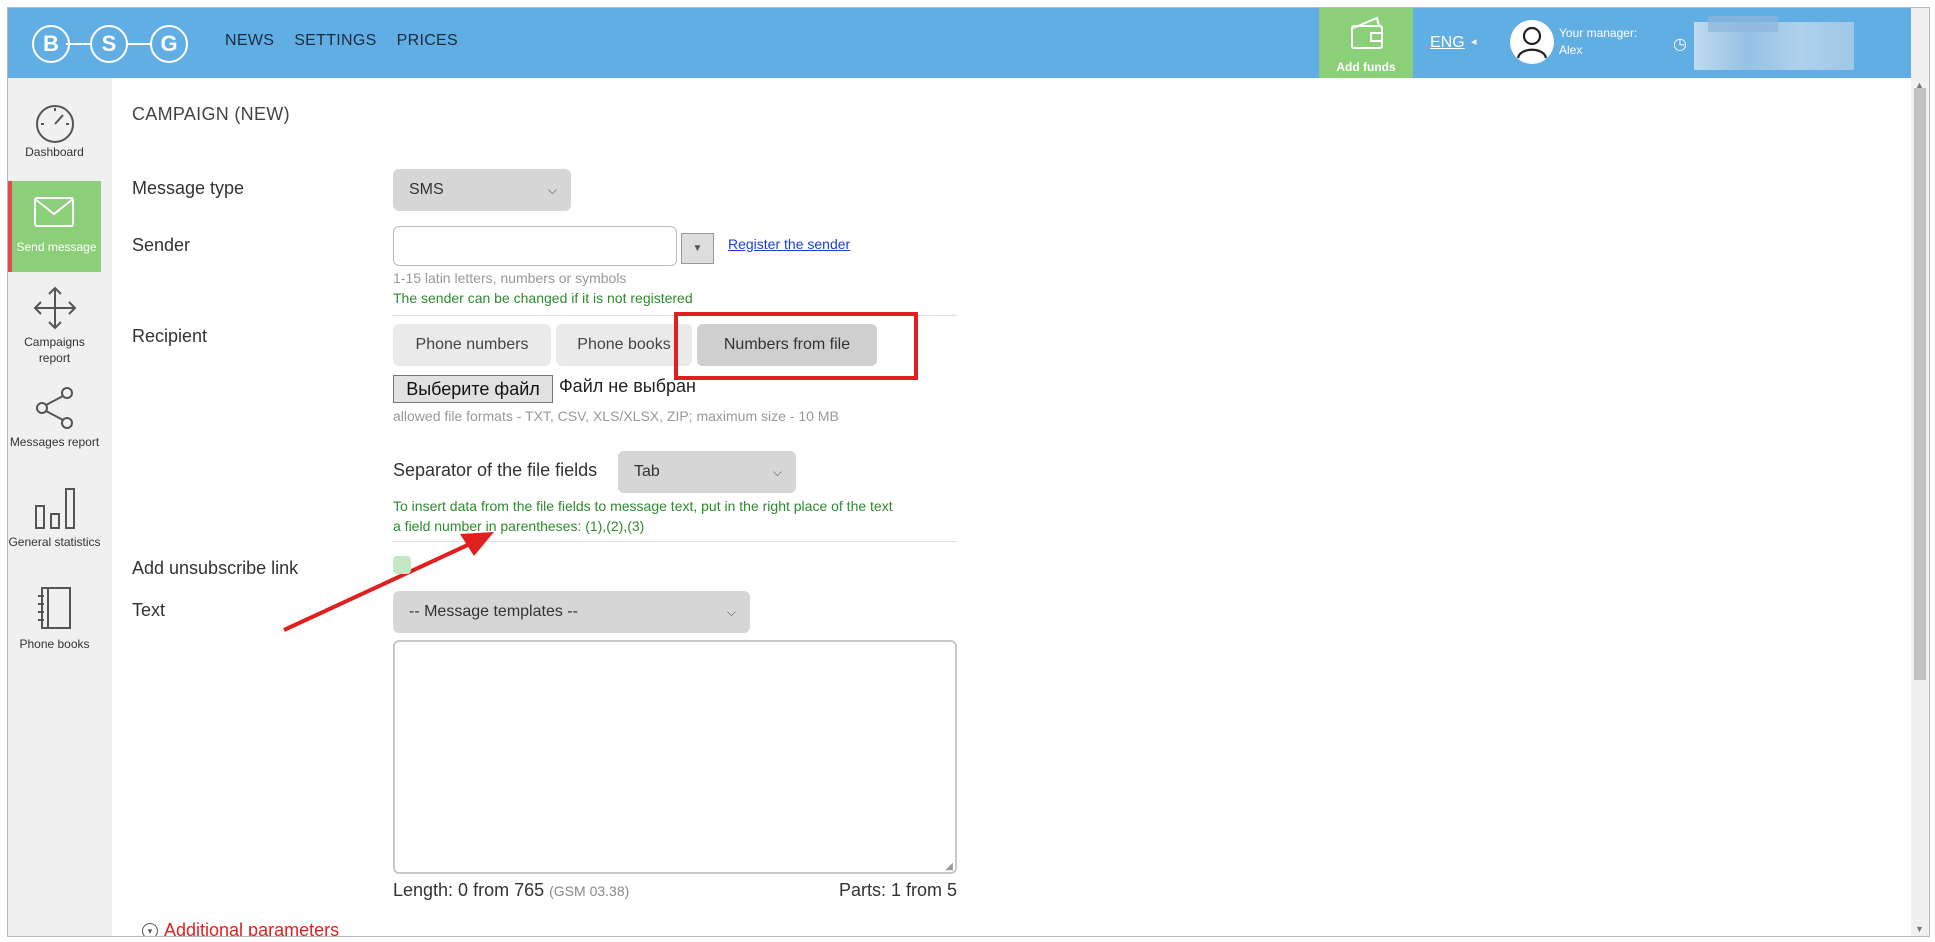 The height and width of the screenshot is (942, 1935). Describe the element at coordinates (54, 442) in the screenshot. I see `sidebar-item-label: Messages report` at that location.